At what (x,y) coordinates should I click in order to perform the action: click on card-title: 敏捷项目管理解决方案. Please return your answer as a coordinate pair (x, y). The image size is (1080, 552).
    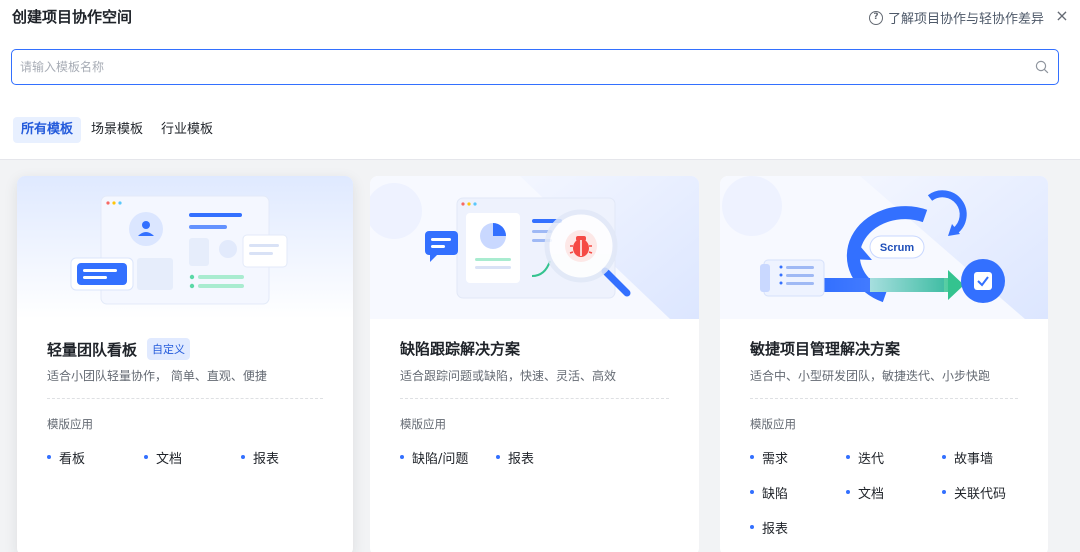
    Looking at the image, I should click on (825, 348).